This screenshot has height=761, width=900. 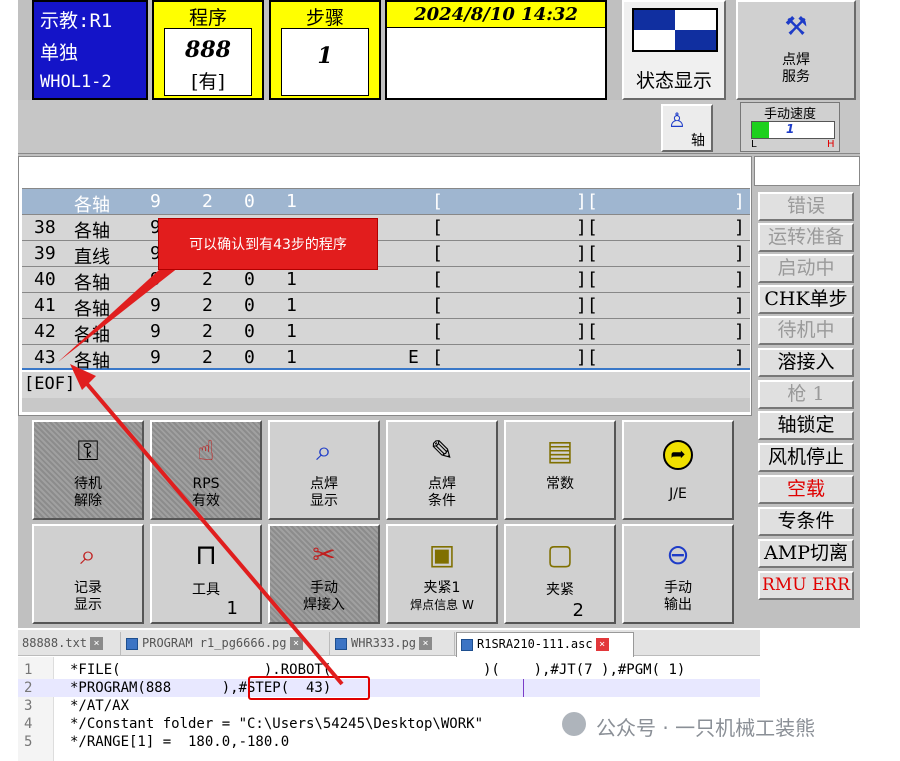 What do you see at coordinates (212, 531) in the screenshot?
I see `annotation-arrow-line` at bounding box center [212, 531].